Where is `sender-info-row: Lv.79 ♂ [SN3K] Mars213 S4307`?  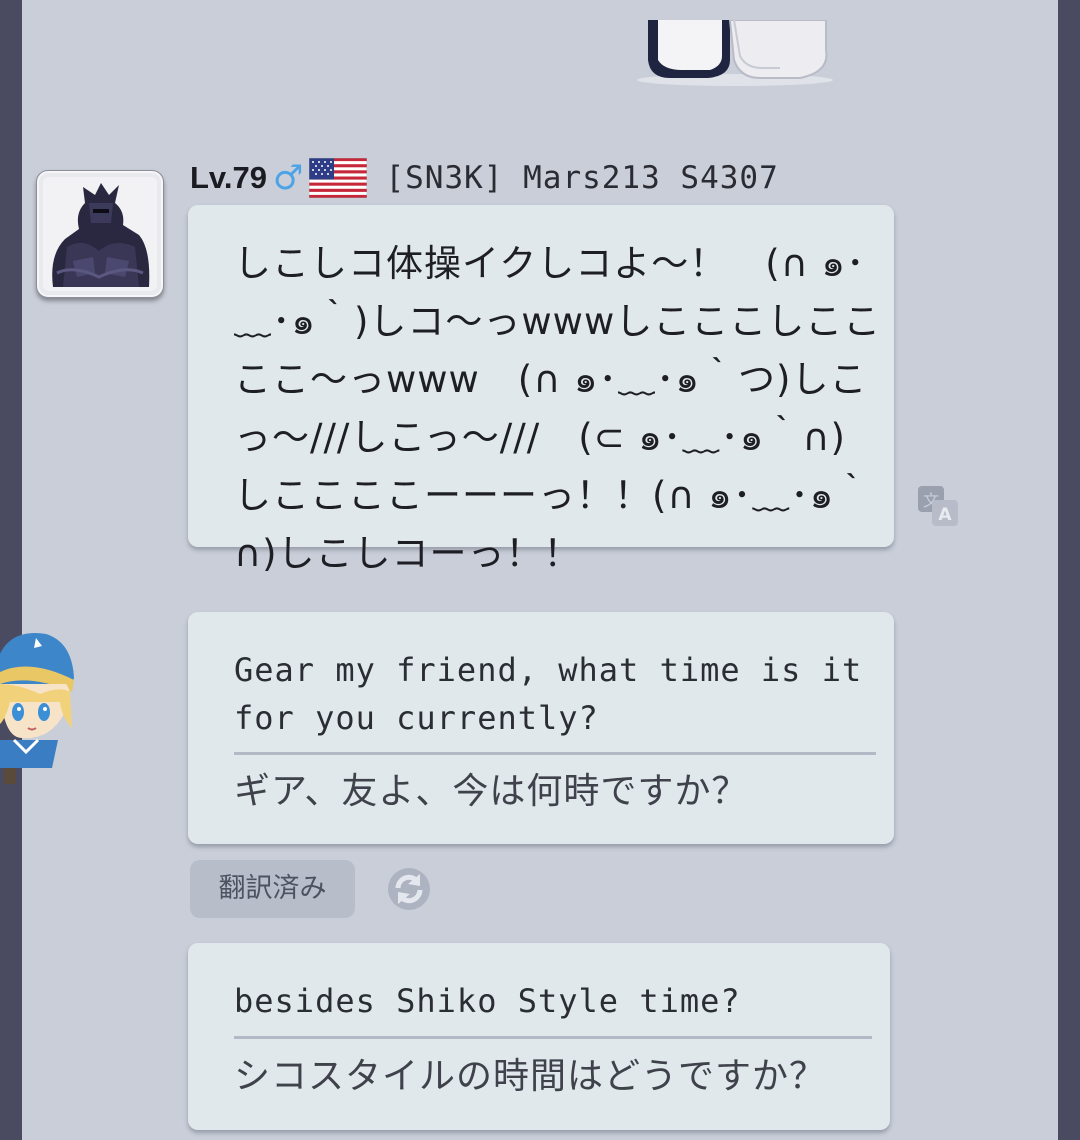 sender-info-row: Lv.79 ♂ [SN3K] Mars213 S4307 is located at coordinates (484, 178).